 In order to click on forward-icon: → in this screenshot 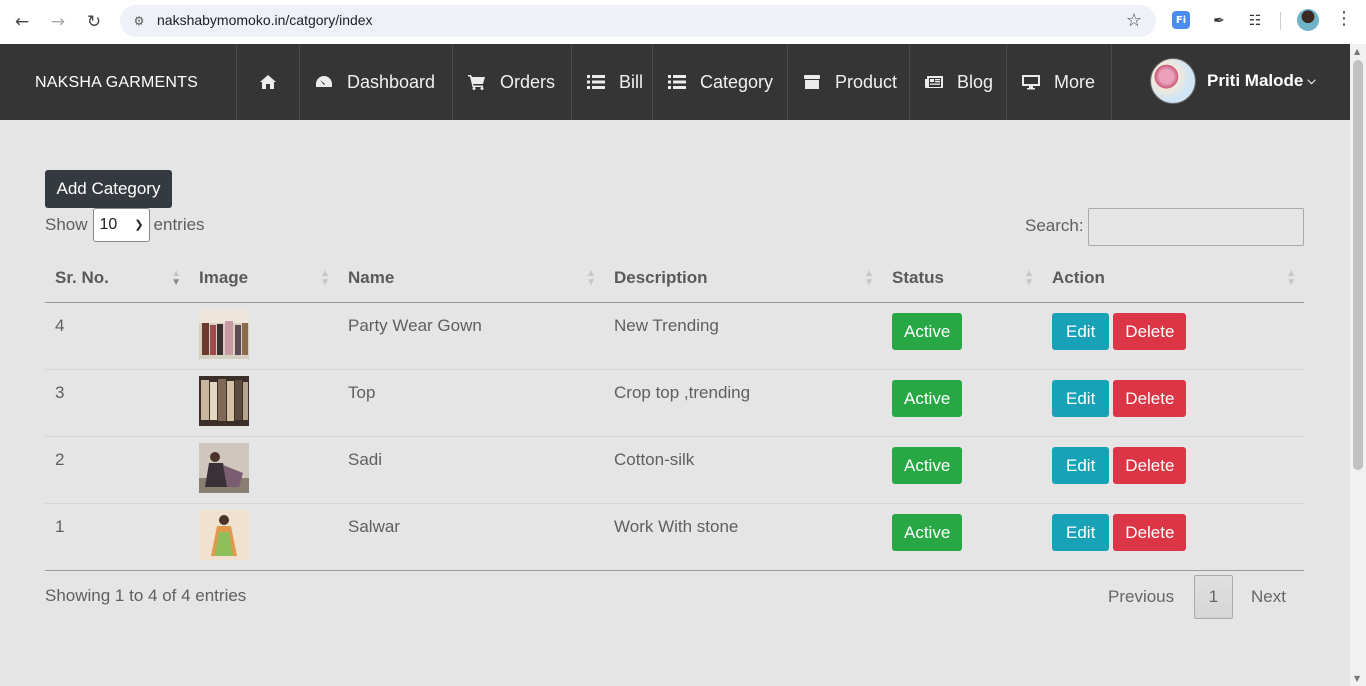, I will do `click(58, 22)`.